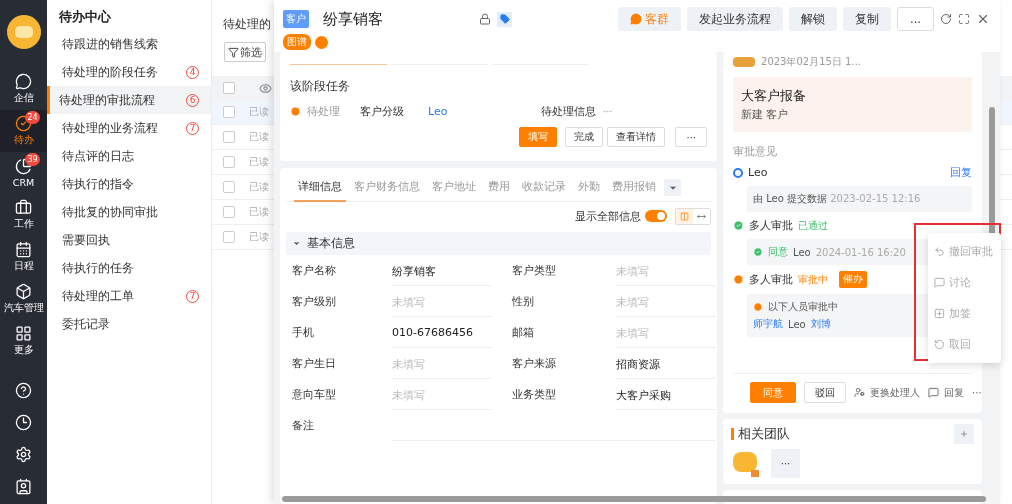 This screenshot has width=1012, height=504. Describe the element at coordinates (964, 19) in the screenshot. I see `fullscreen-icon` at that location.